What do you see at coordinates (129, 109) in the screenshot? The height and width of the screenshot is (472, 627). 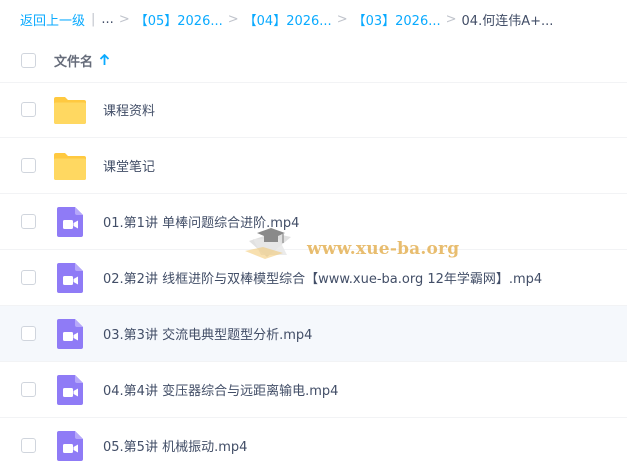 I see `file-name: 课程资料` at bounding box center [129, 109].